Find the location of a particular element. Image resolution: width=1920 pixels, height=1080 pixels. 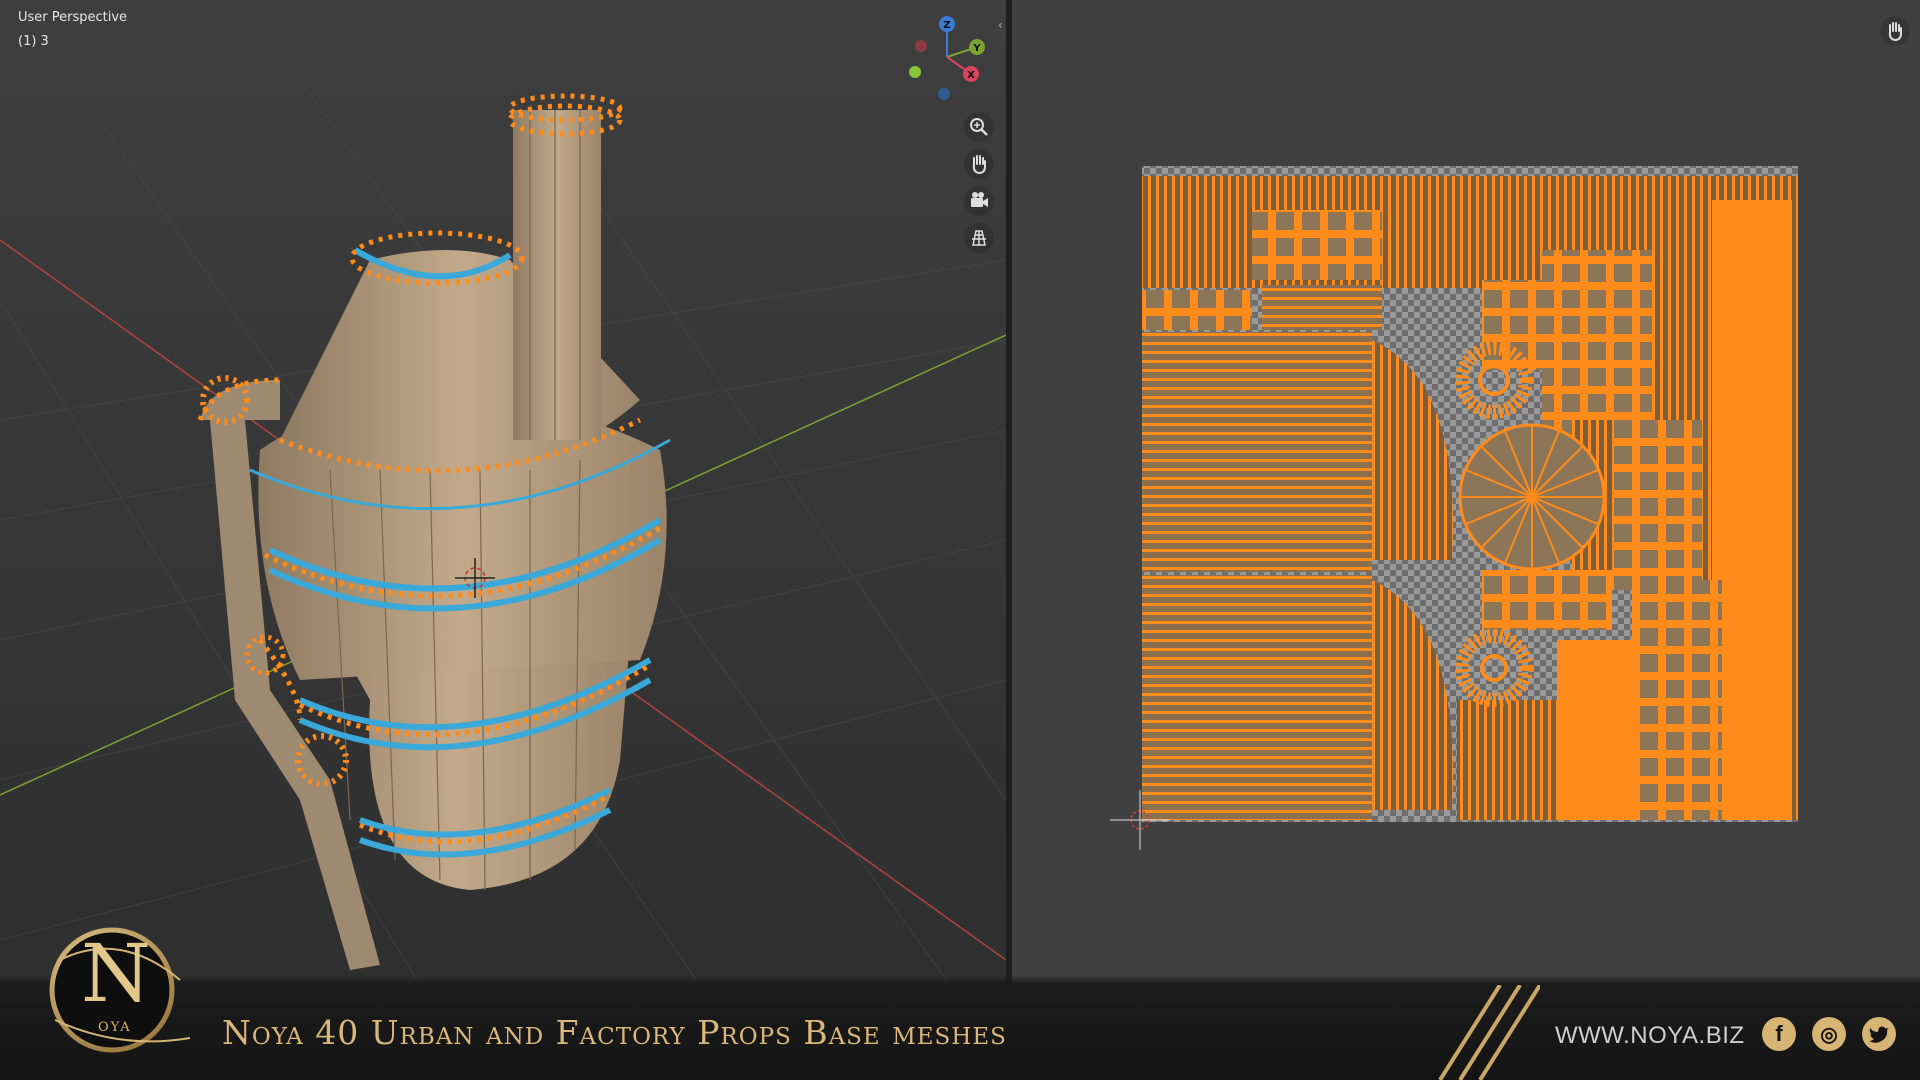

zoom-icon is located at coordinates (979, 127).